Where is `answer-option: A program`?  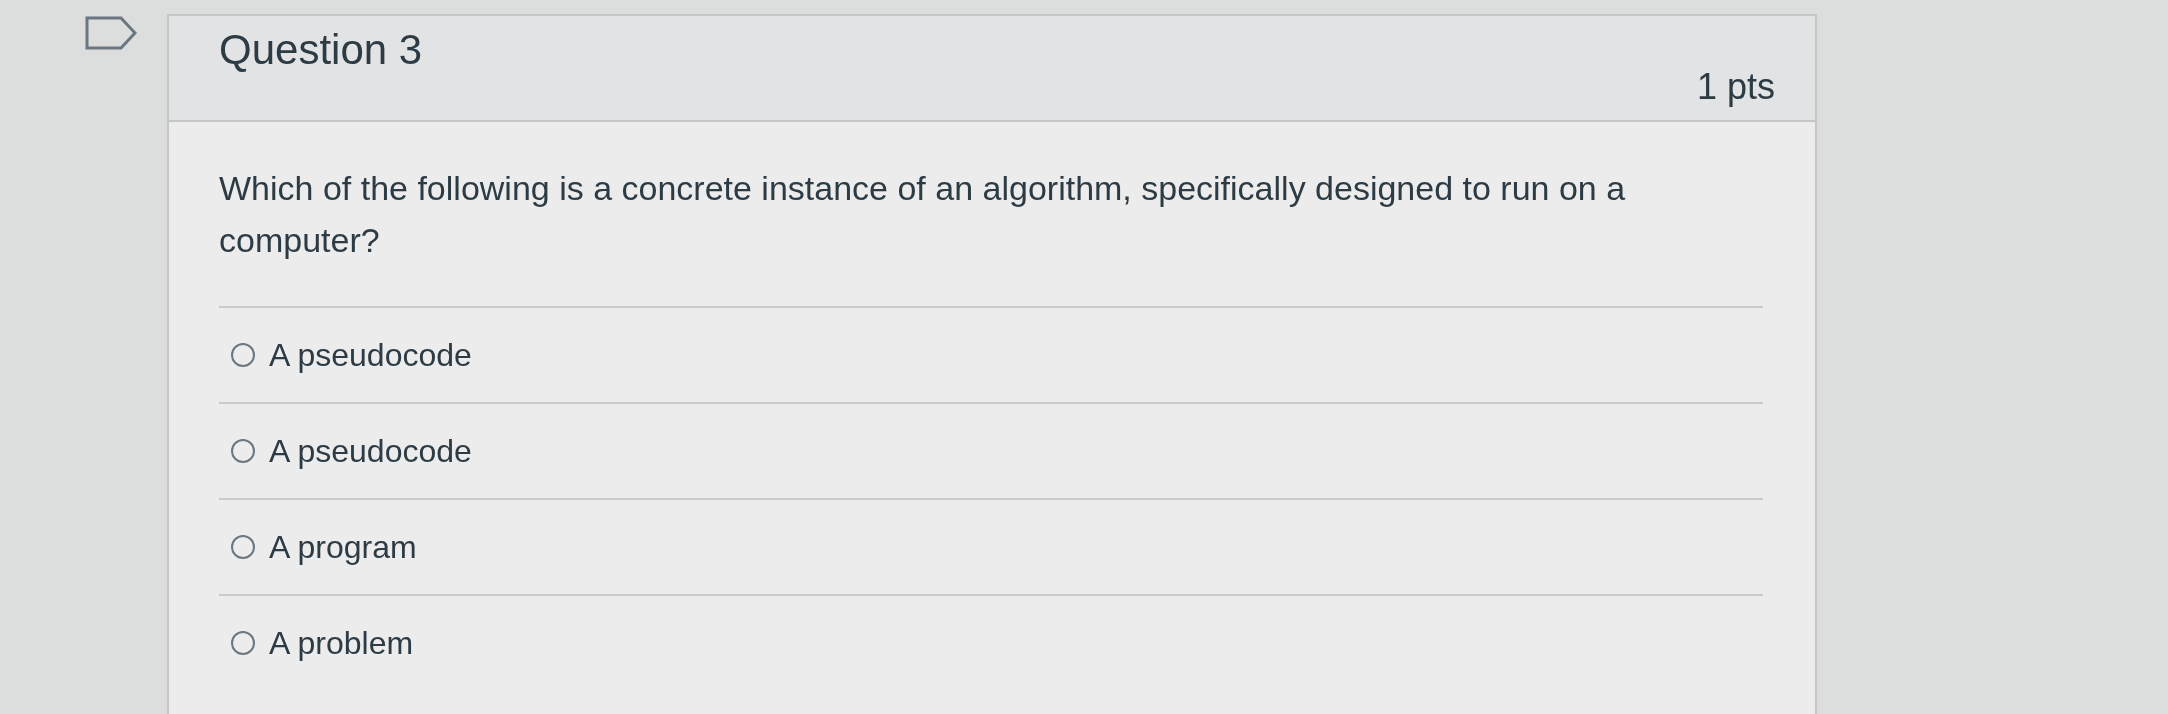
answer-option: A program is located at coordinates (324, 547).